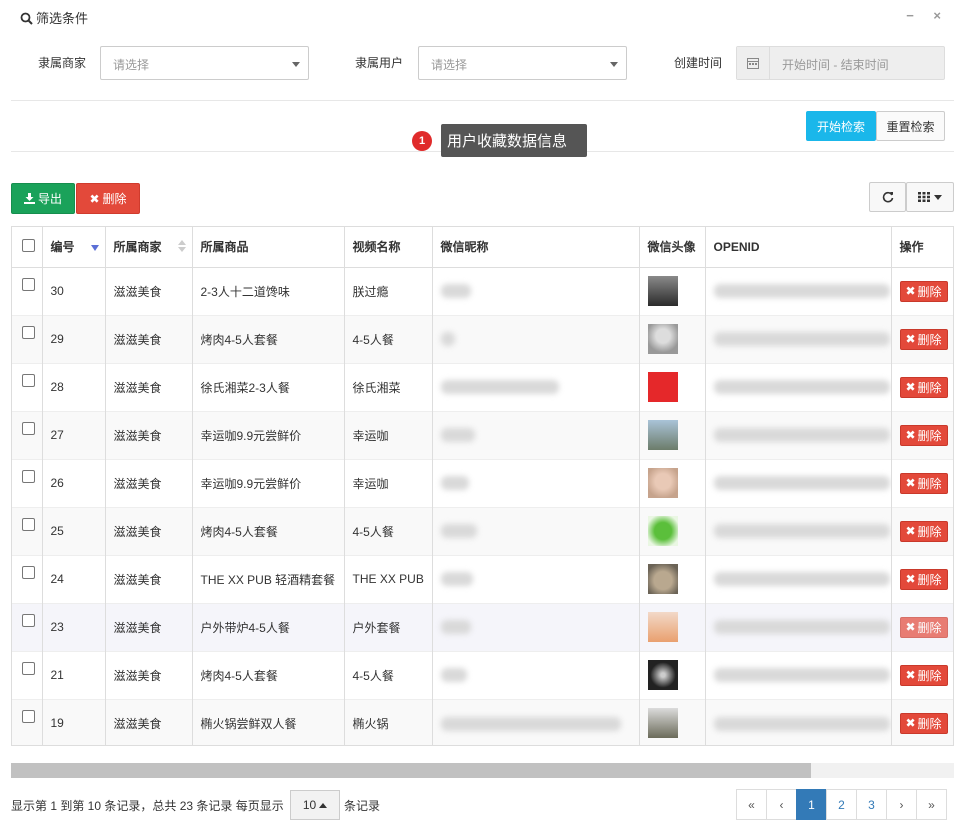 Image resolution: width=971 pixels, height=820 pixels. Describe the element at coordinates (811, 804) in the screenshot. I see `page-1-button: 1` at that location.